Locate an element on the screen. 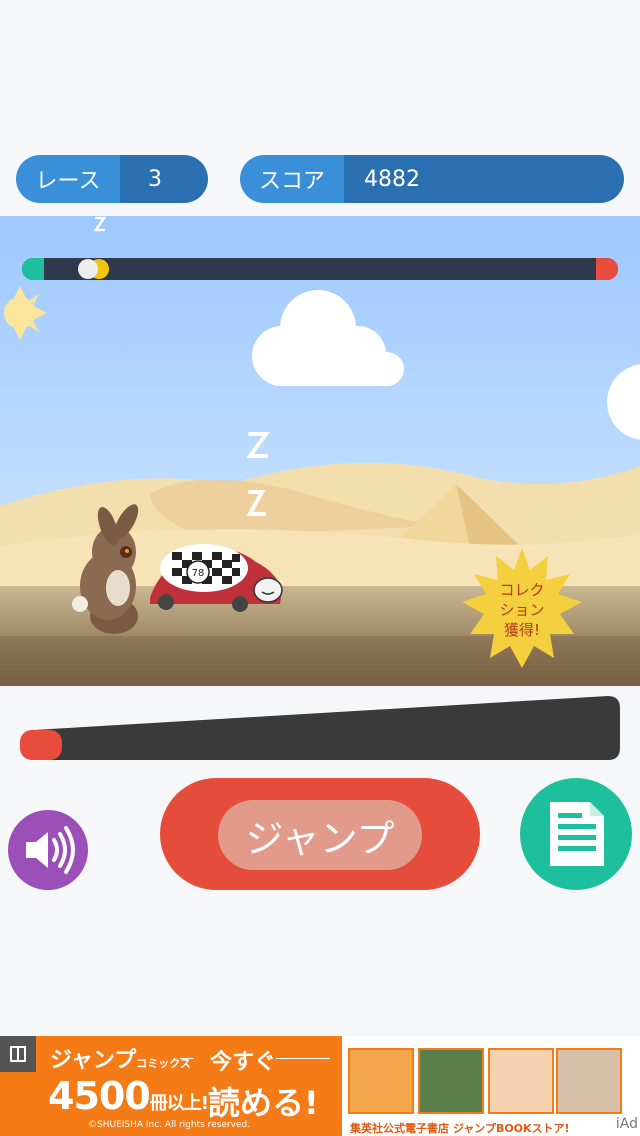 The height and width of the screenshot is (1136, 640). ad-count: 4500冊以上! is located at coordinates (128, 1096).